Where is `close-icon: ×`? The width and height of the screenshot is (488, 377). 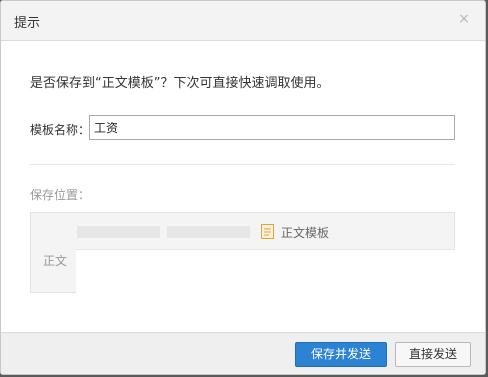
close-icon: × is located at coordinates (464, 19).